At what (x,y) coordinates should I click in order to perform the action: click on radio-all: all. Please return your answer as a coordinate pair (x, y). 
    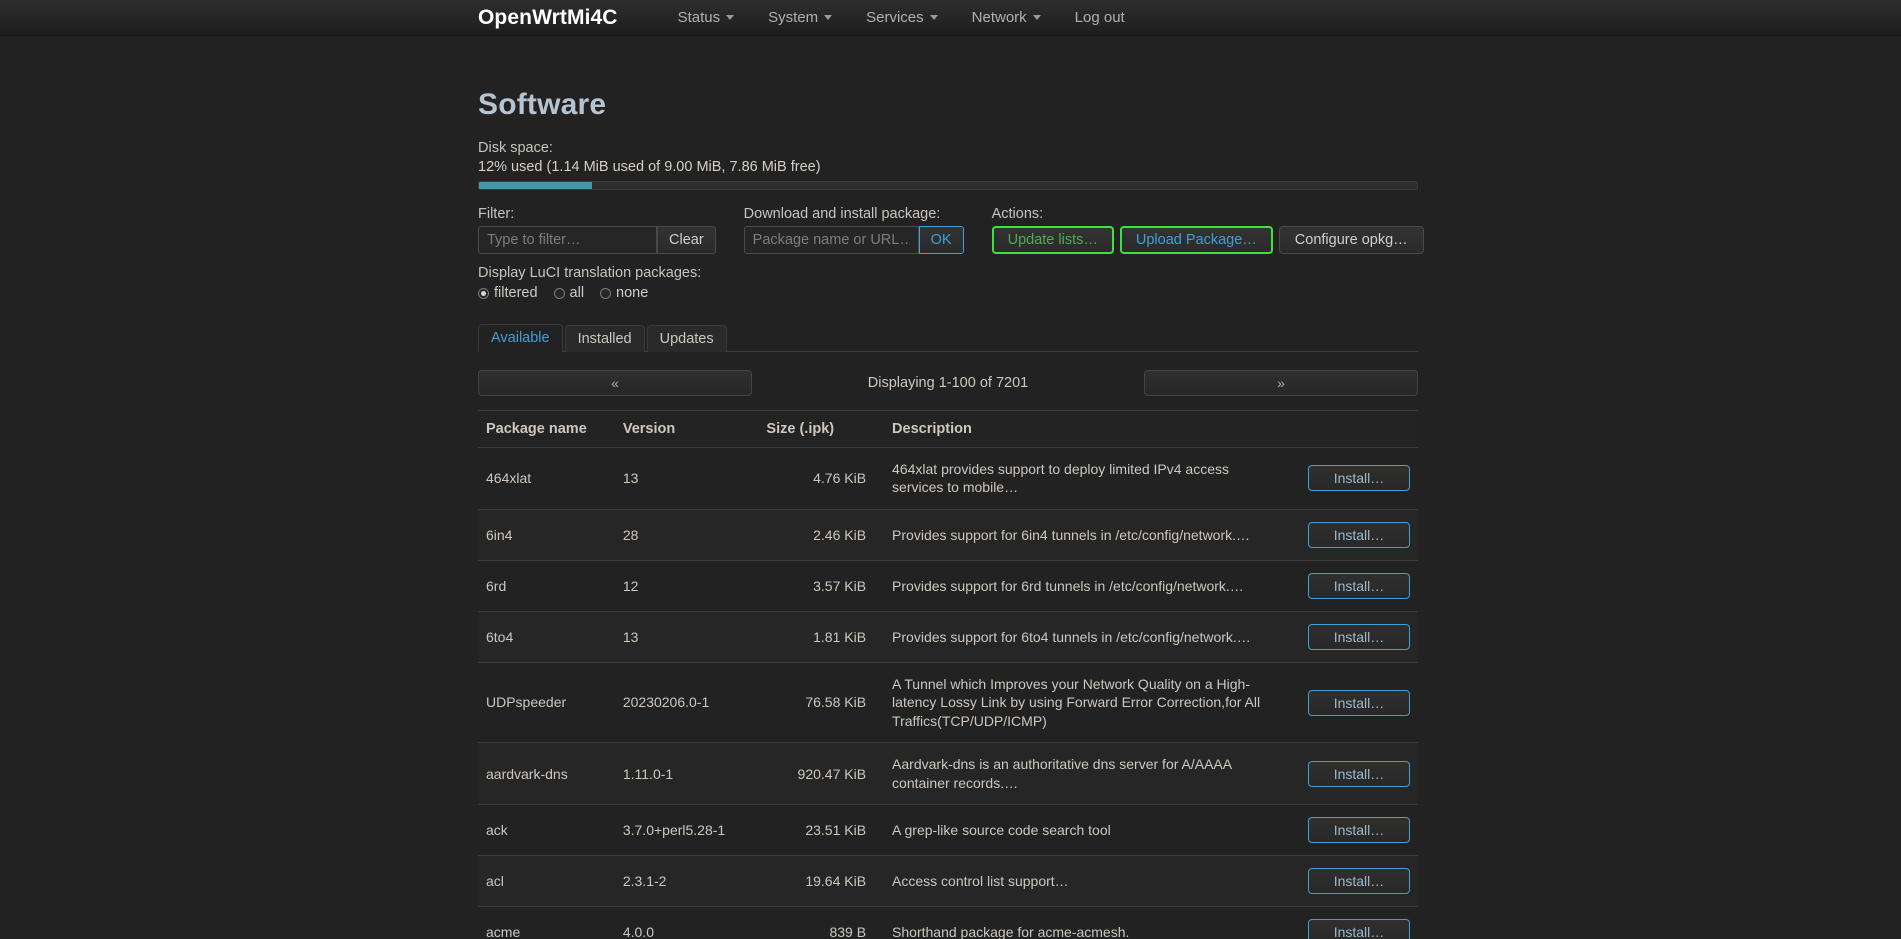
    Looking at the image, I should click on (569, 293).